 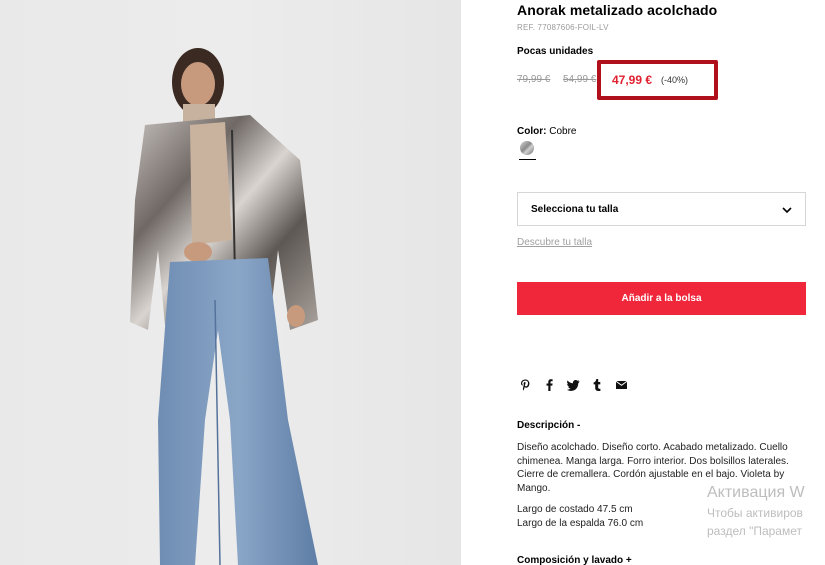 I want to click on composition-heading: Composición y lavado +, so click(x=574, y=560).